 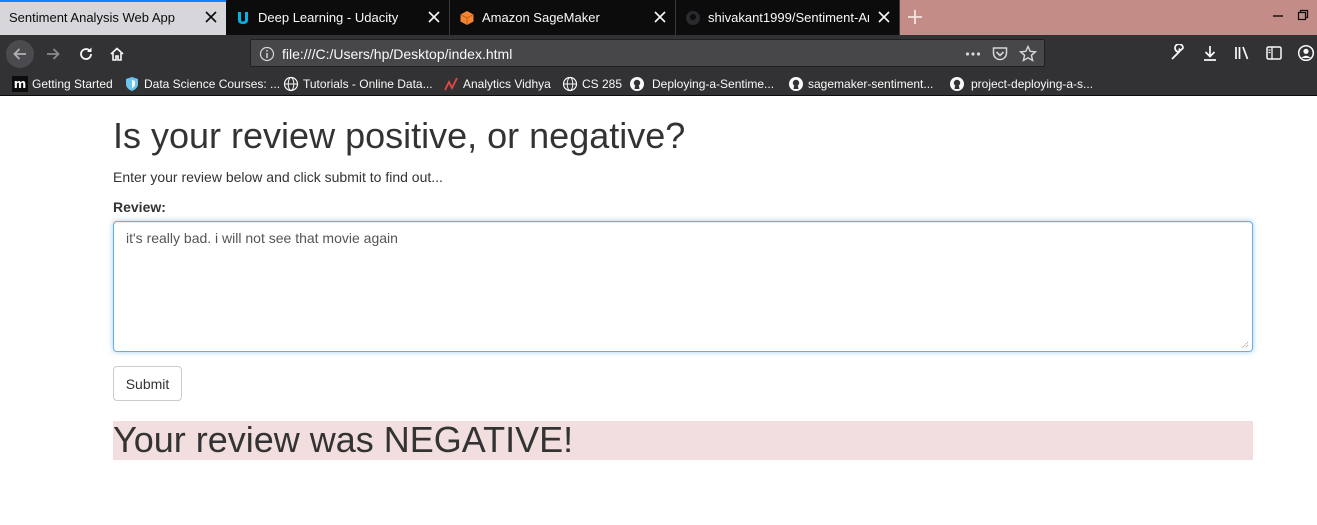 I want to click on tab-github-repo: shivakant1999/Sentiment-Anal, so click(x=788, y=17).